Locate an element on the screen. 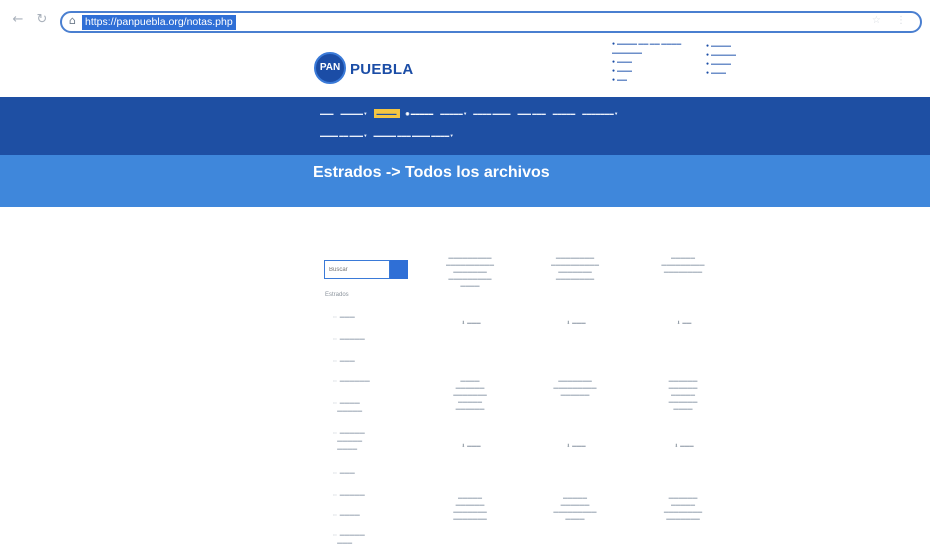 This screenshot has height=550, width=930. nav-item: ▬▬▬▬▬ is located at coordinates (564, 113).